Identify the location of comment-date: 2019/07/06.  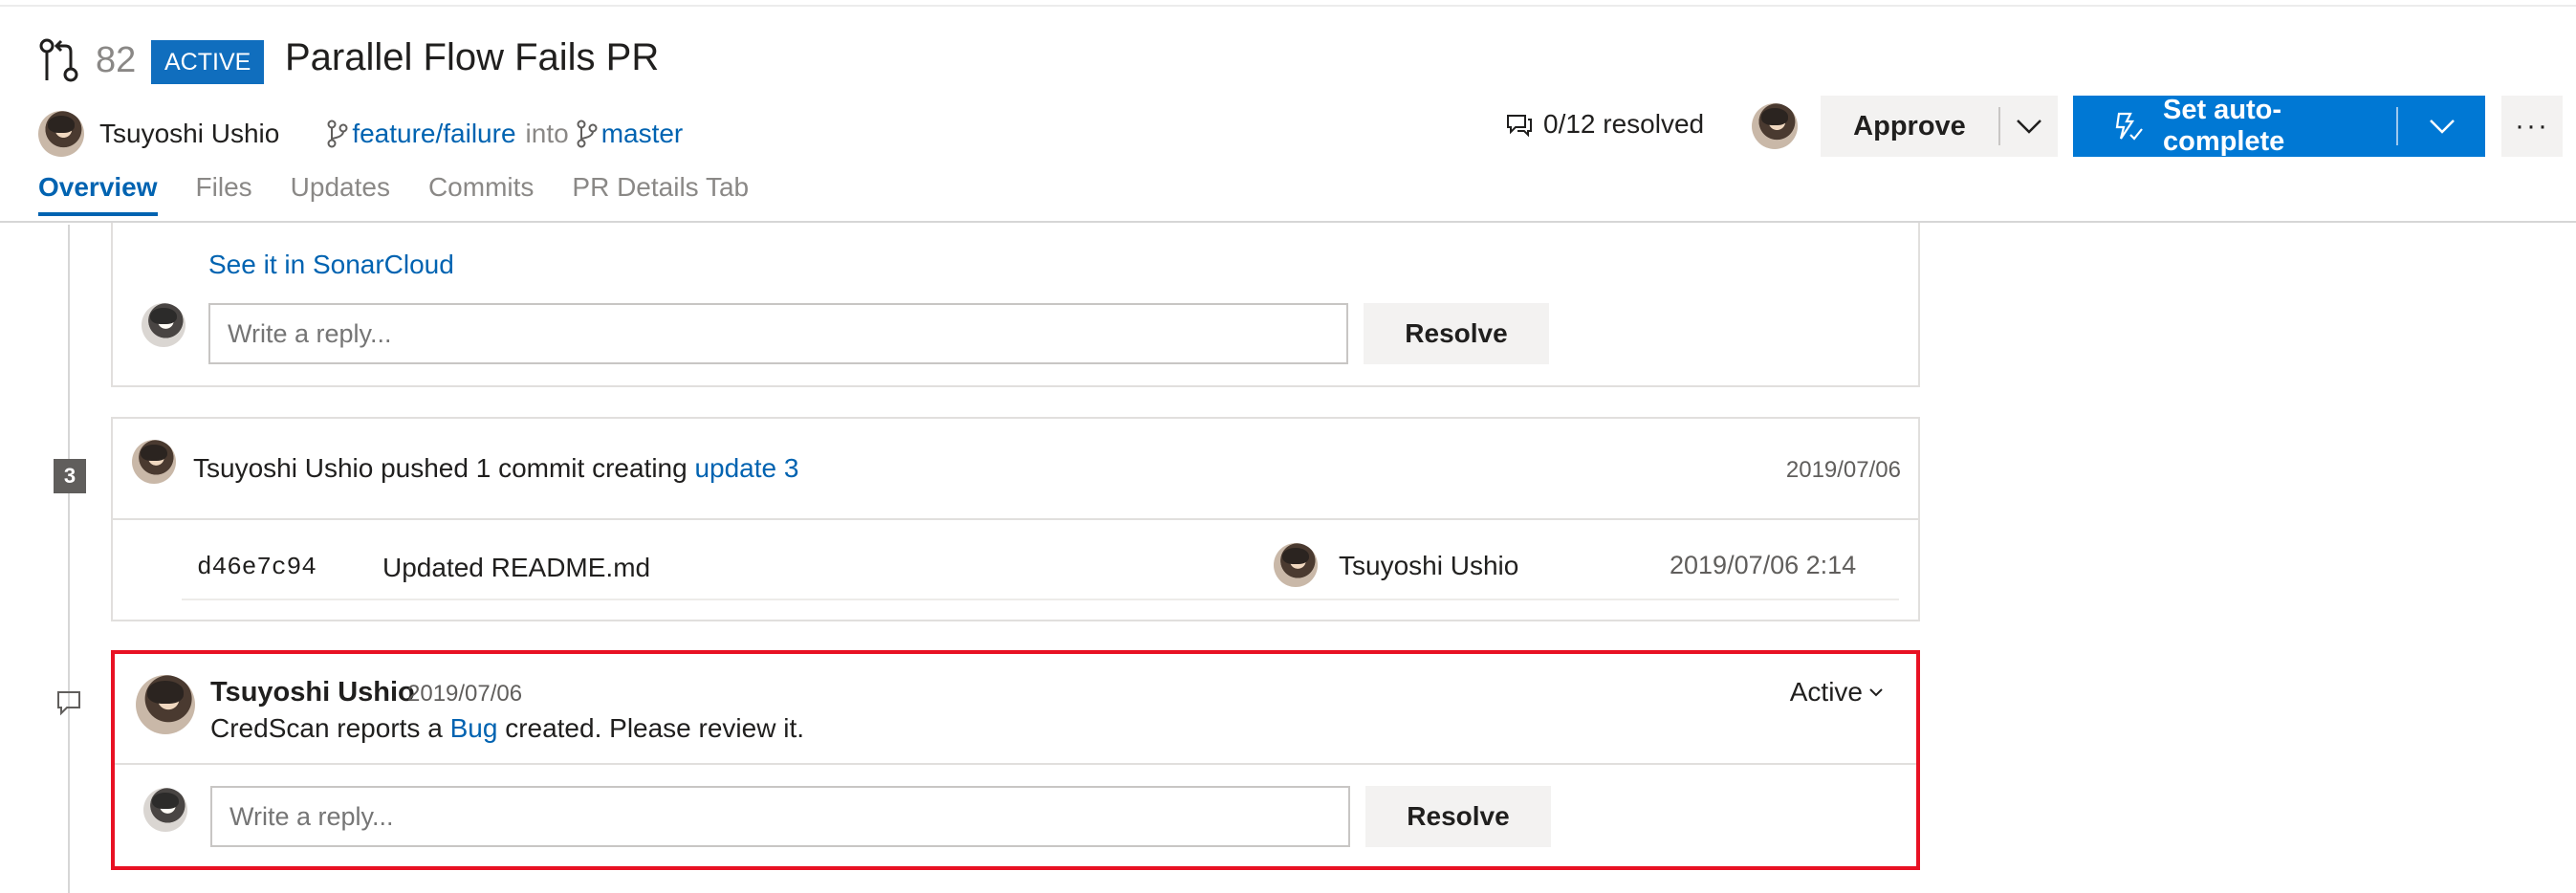
(465, 694).